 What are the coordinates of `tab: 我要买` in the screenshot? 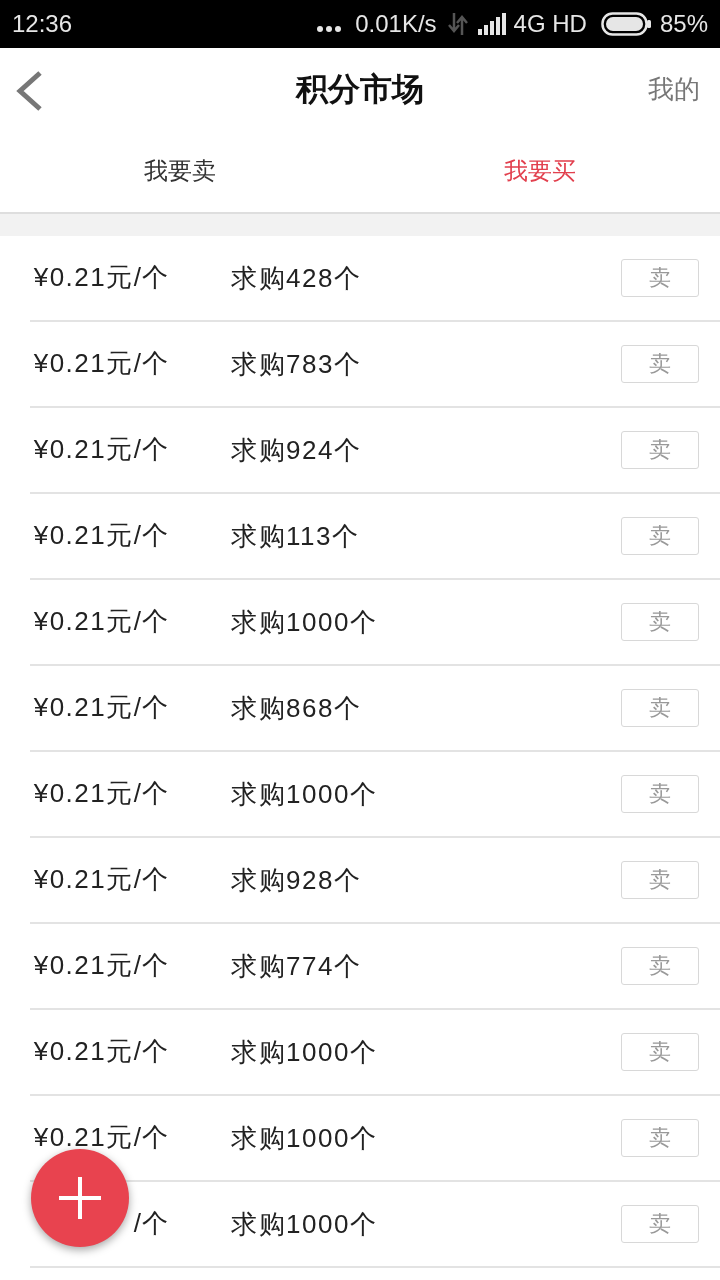 It's located at (540, 171).